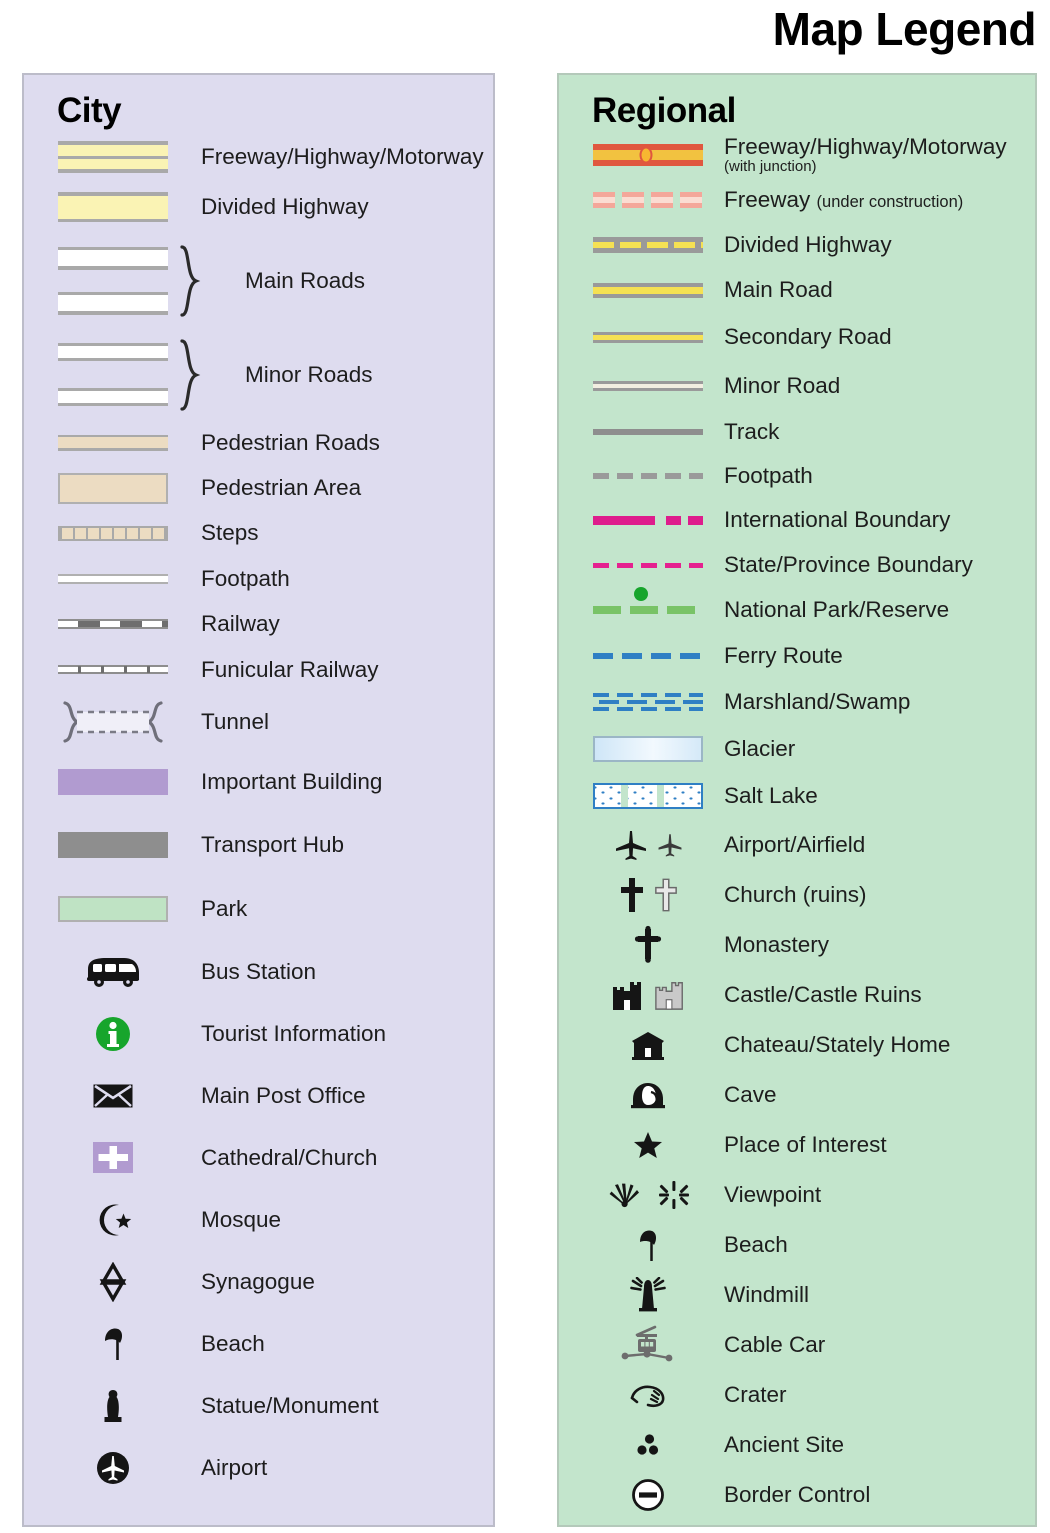  What do you see at coordinates (797, 1445) in the screenshot?
I see `legend-row-regional-ancient-site: Ancient Site` at bounding box center [797, 1445].